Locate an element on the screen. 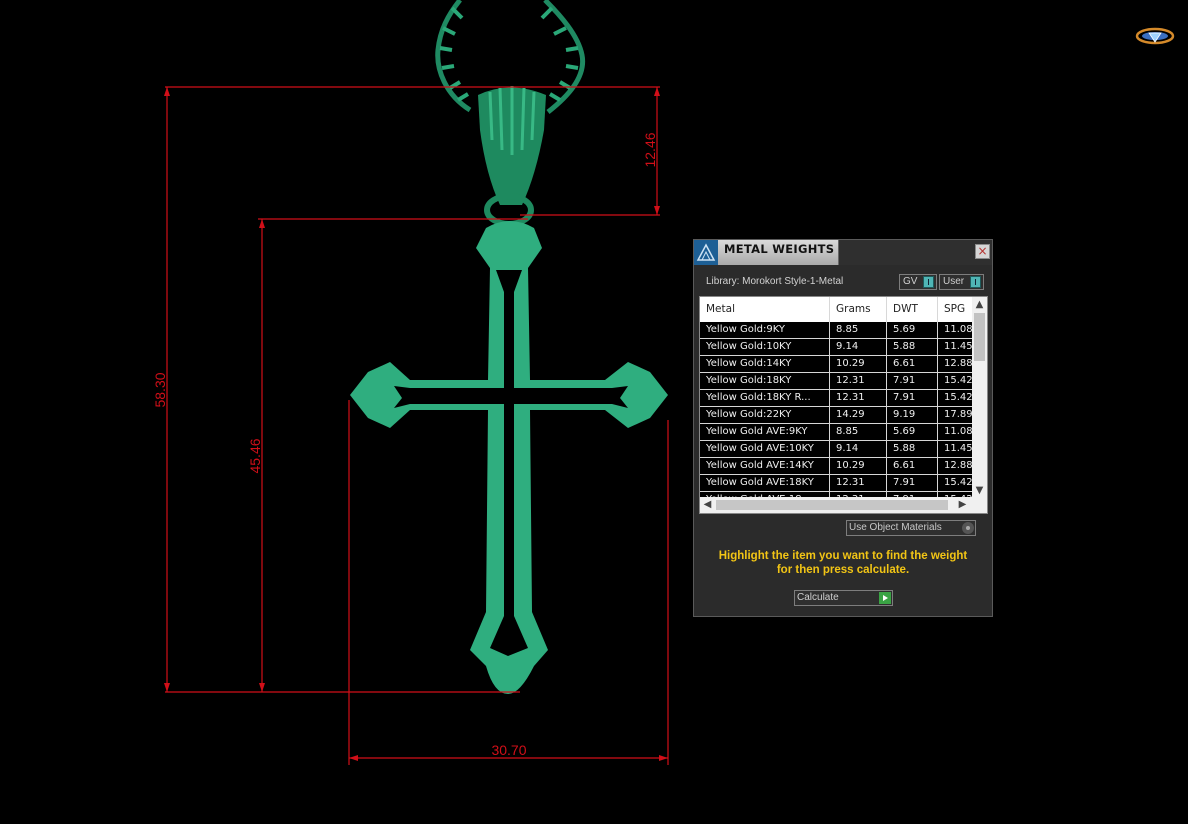  calculate-button-label: Calculate is located at coordinates (818, 597).